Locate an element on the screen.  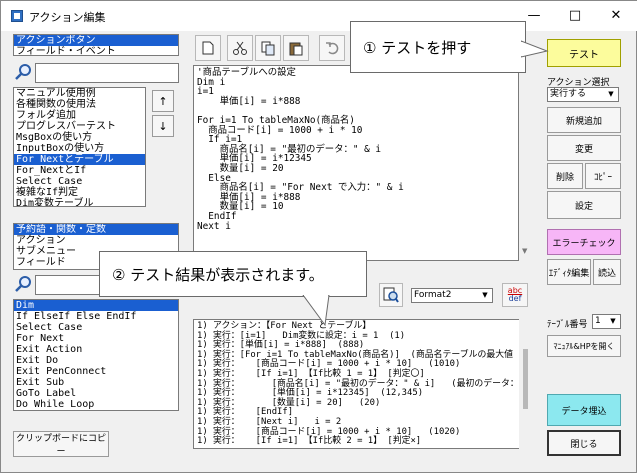
action-select: 実行する ▼ is located at coordinates (583, 94).